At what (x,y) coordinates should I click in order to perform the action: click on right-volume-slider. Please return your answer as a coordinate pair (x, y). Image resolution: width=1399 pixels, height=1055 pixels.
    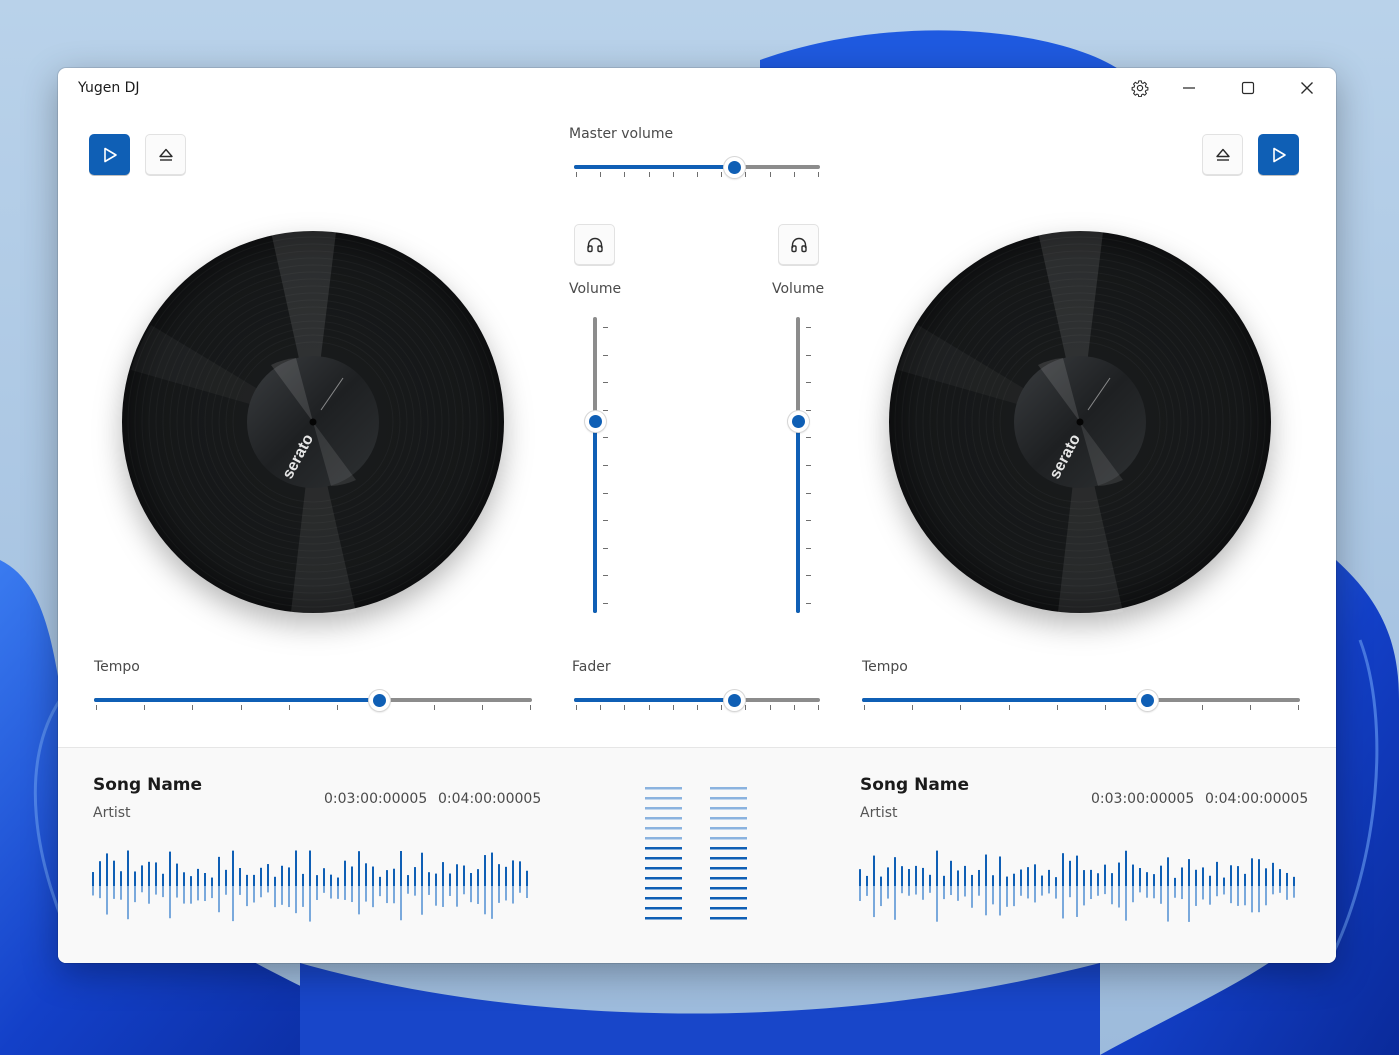
    Looking at the image, I should click on (799, 465).